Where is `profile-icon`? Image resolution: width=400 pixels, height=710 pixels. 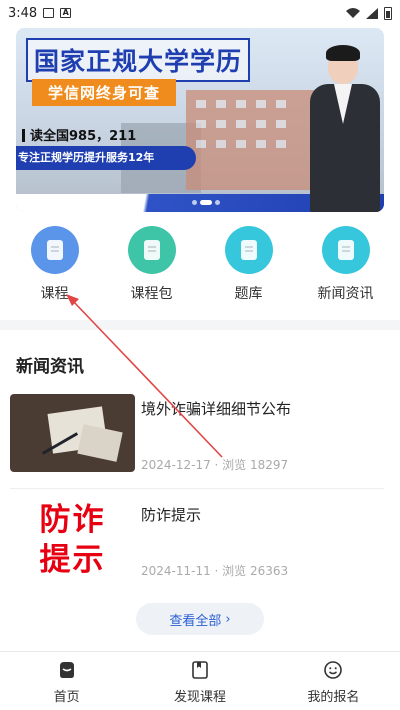
profile-icon is located at coordinates (333, 670).